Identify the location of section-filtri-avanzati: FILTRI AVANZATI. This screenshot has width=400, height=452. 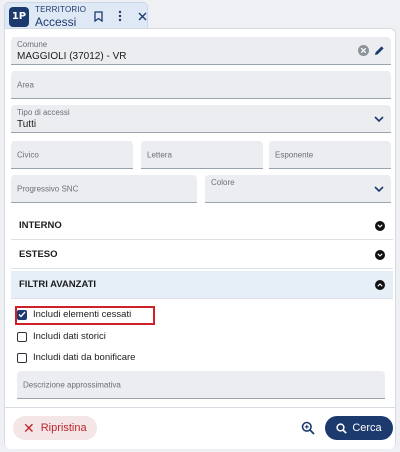
(202, 285).